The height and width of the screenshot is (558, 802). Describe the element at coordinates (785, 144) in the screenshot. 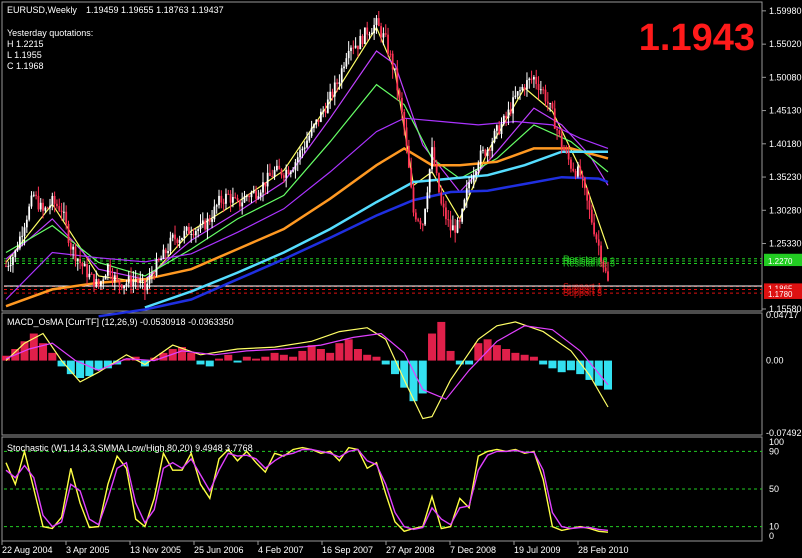

I see `y-tick-label: 1.40180` at that location.